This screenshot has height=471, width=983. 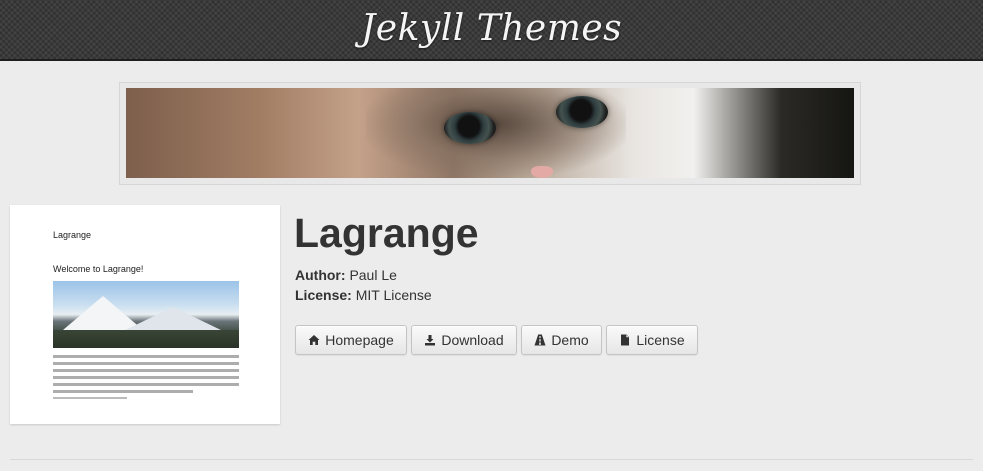 What do you see at coordinates (90, 398) in the screenshot?
I see `preview-footer-line` at bounding box center [90, 398].